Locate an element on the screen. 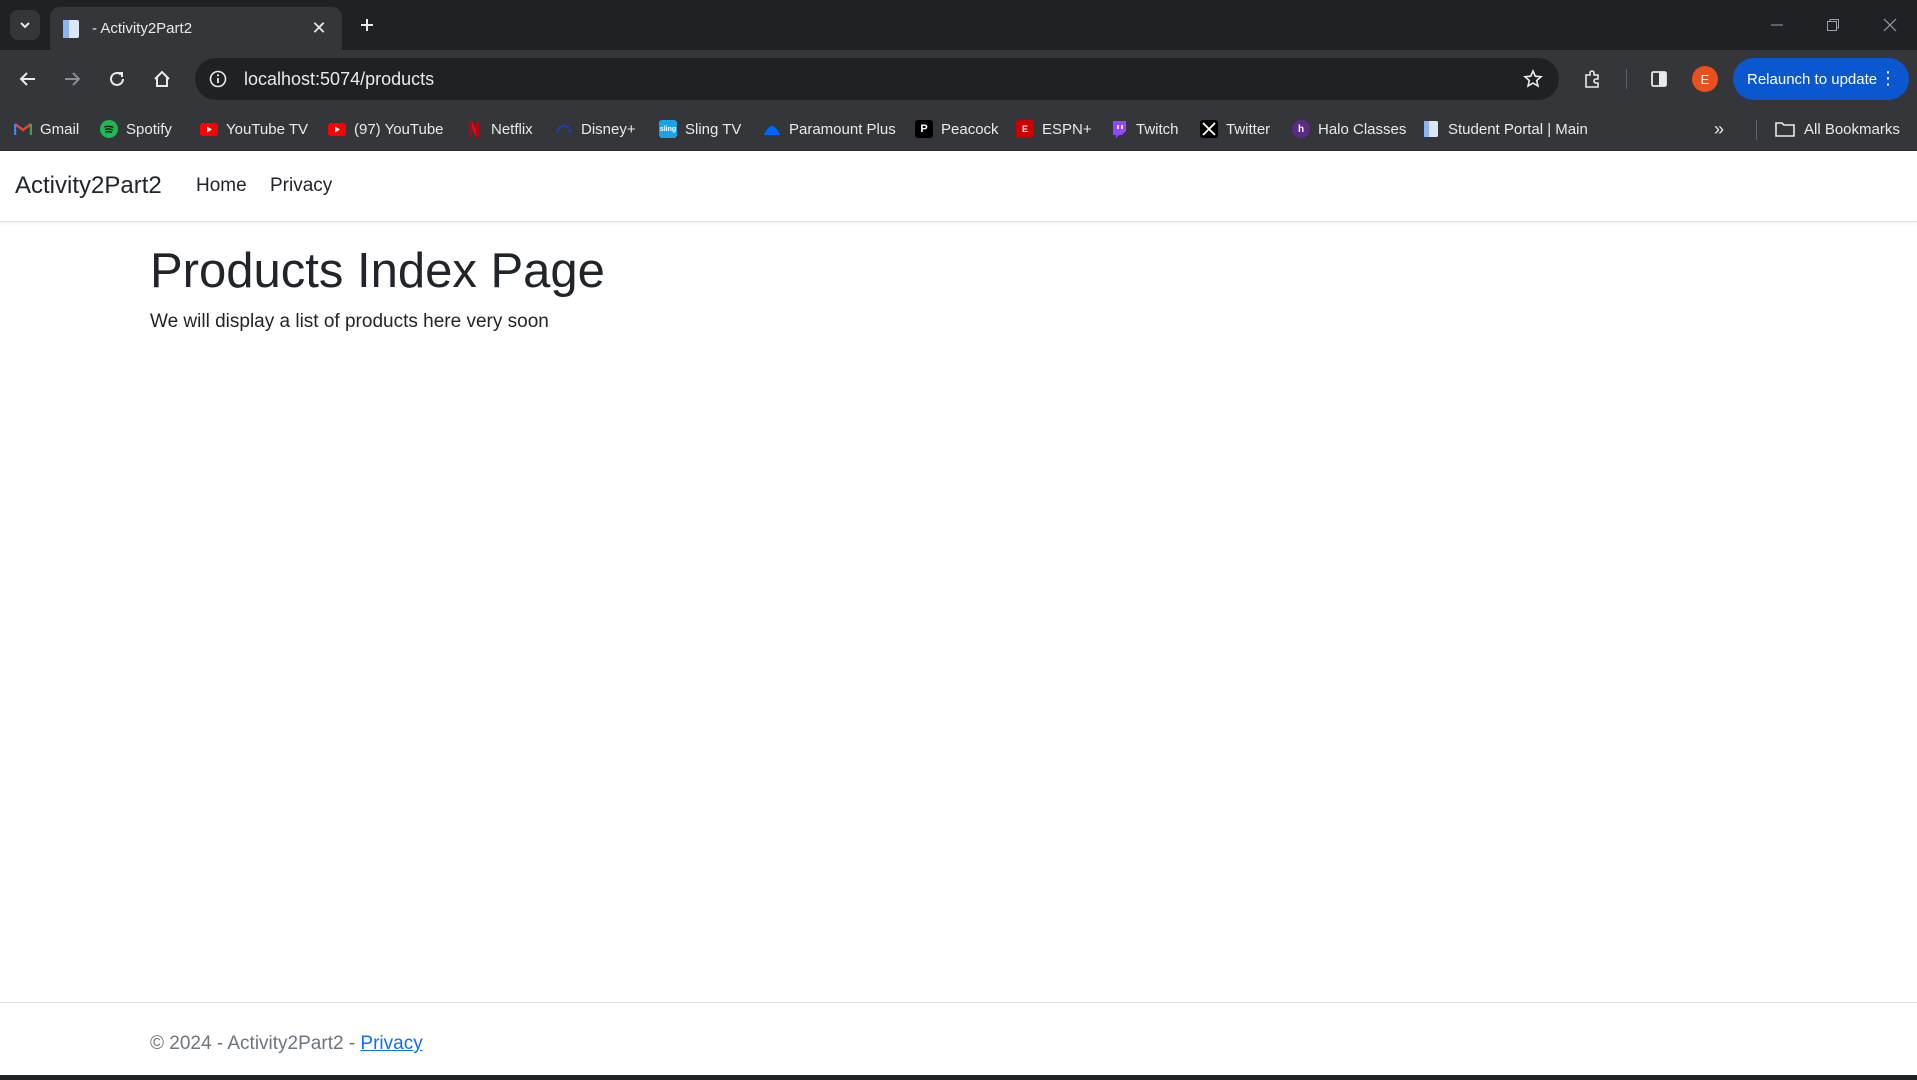  window-bottom-edge is located at coordinates (958, 1077).